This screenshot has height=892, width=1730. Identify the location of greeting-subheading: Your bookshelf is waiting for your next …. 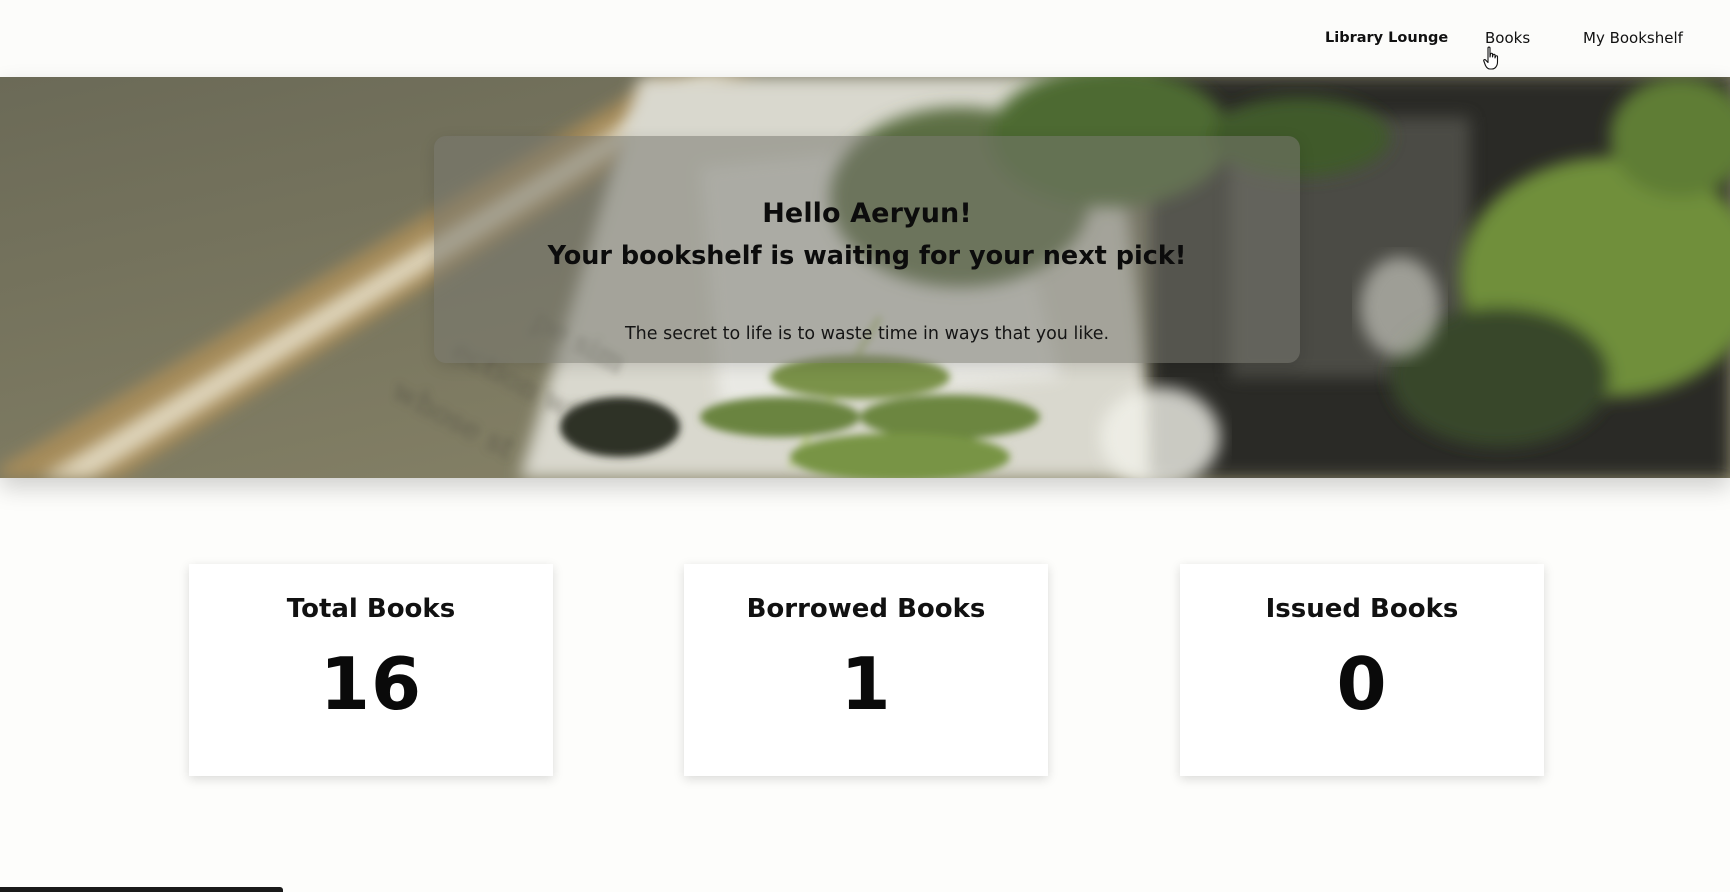
(867, 256).